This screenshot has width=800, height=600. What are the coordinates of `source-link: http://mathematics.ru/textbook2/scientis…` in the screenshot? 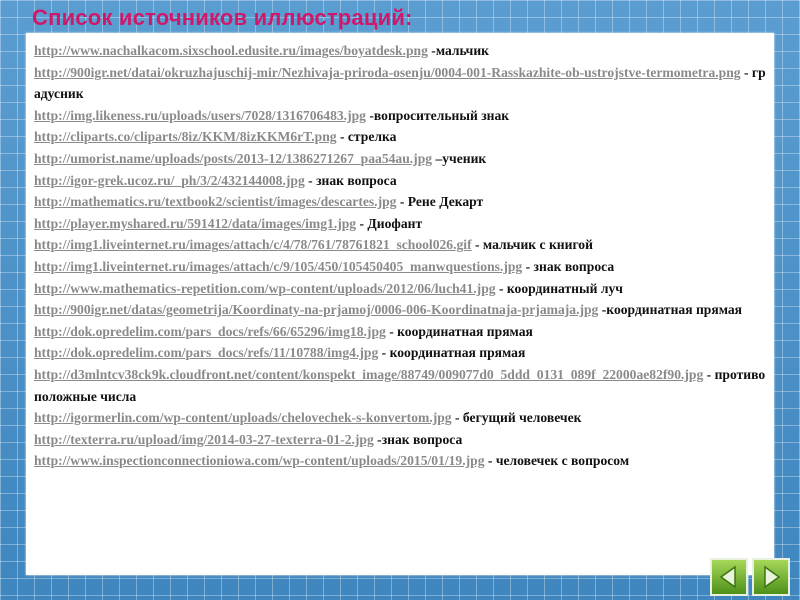 It's located at (215, 201).